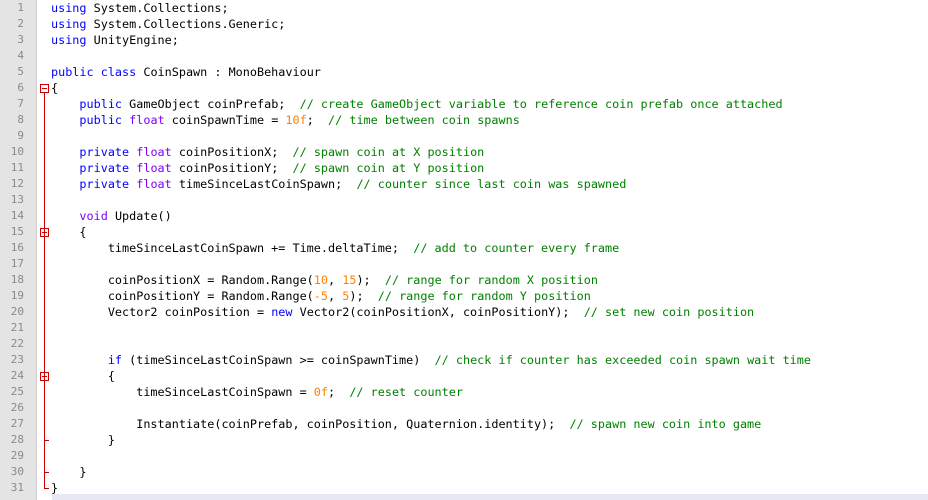  What do you see at coordinates (17, 183) in the screenshot?
I see `line-number: 12` at bounding box center [17, 183].